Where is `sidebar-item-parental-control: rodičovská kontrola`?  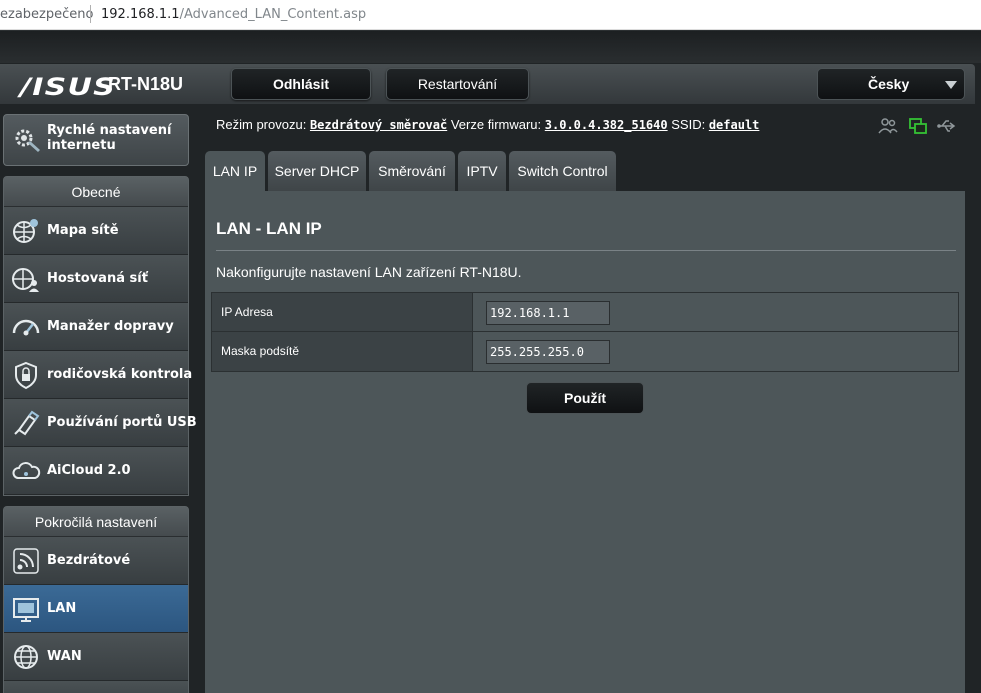
sidebar-item-parental-control: rodičovská kontrola is located at coordinates (98, 375).